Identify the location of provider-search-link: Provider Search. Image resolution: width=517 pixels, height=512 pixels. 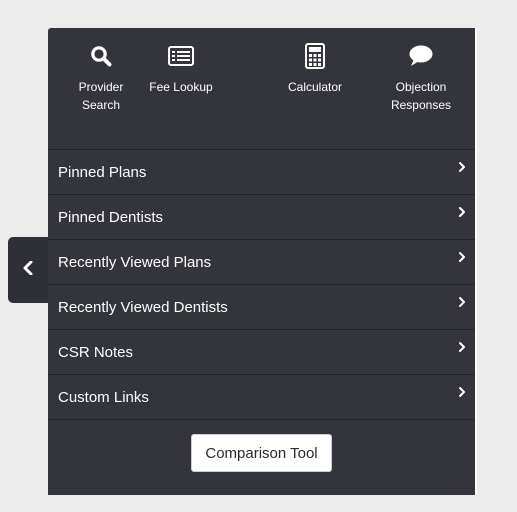
(101, 78).